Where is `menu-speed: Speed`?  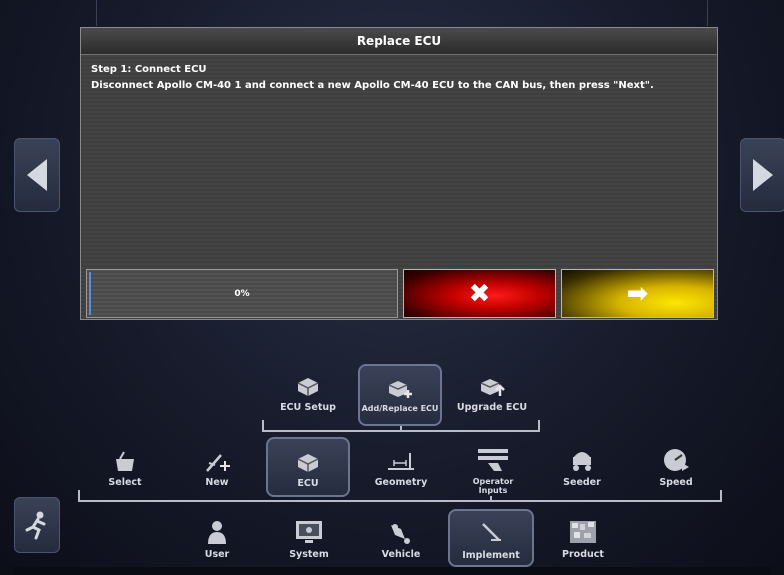
menu-speed: Speed is located at coordinates (676, 466).